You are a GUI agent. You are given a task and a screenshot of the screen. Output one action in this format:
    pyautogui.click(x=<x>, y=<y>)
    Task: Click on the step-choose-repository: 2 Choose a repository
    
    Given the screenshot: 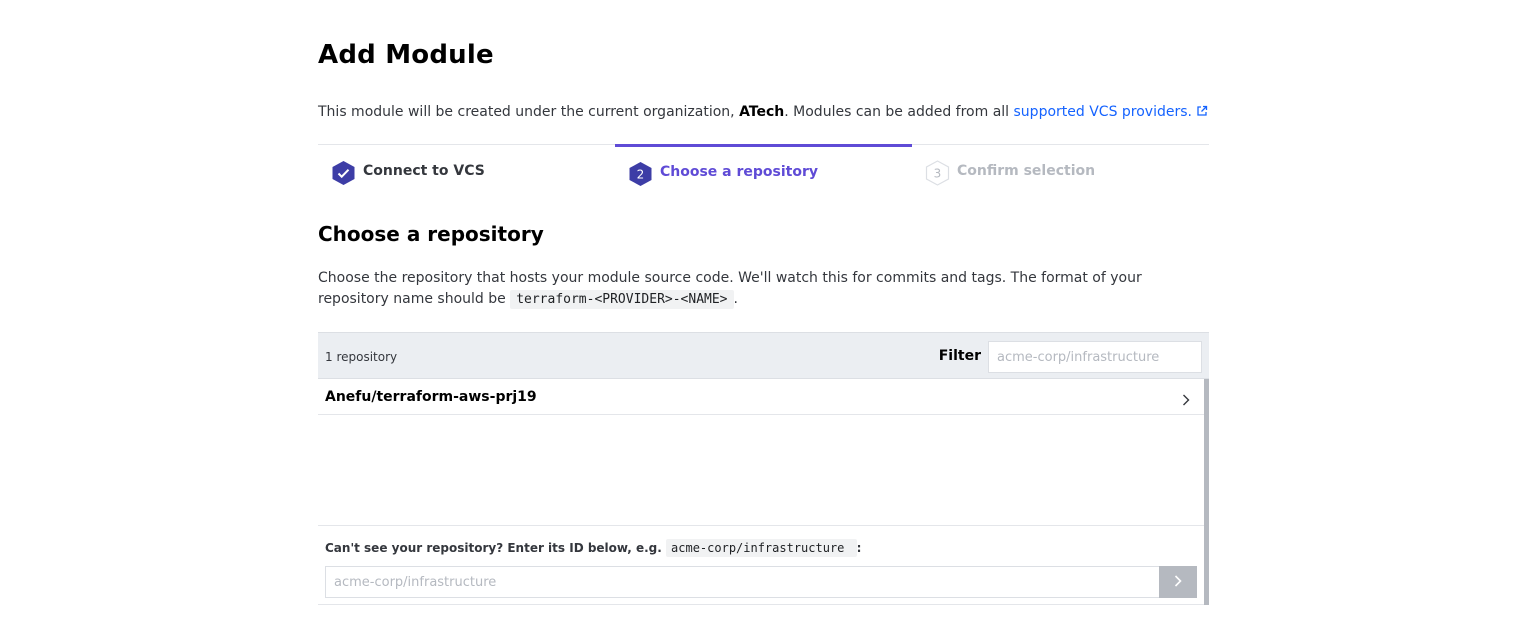 What is the action you would take?
    pyautogui.click(x=763, y=170)
    